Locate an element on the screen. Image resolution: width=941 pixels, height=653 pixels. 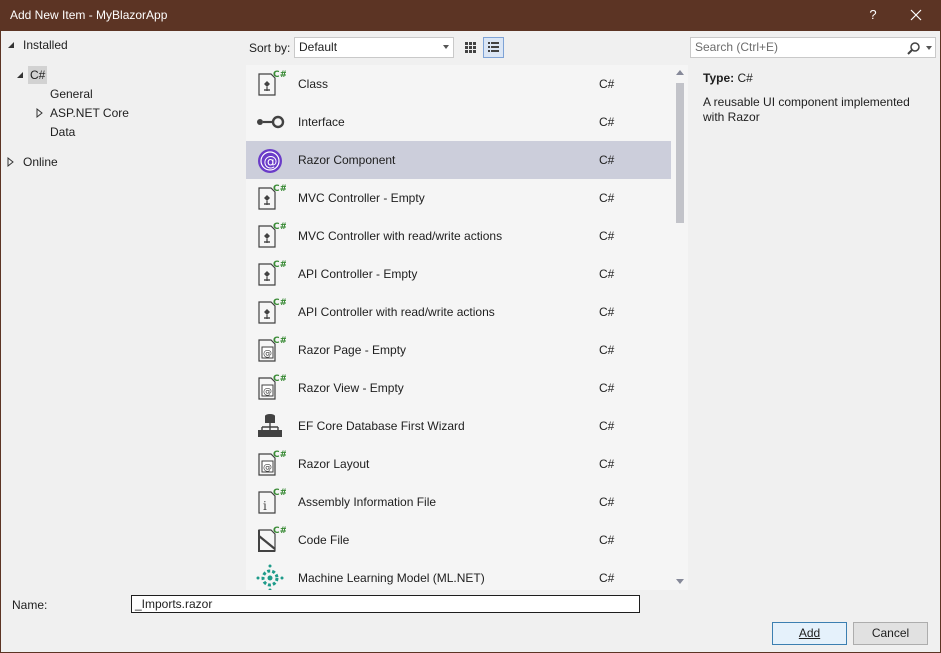
template-row: i C# Assembly Information File C# is located at coordinates (458, 502).